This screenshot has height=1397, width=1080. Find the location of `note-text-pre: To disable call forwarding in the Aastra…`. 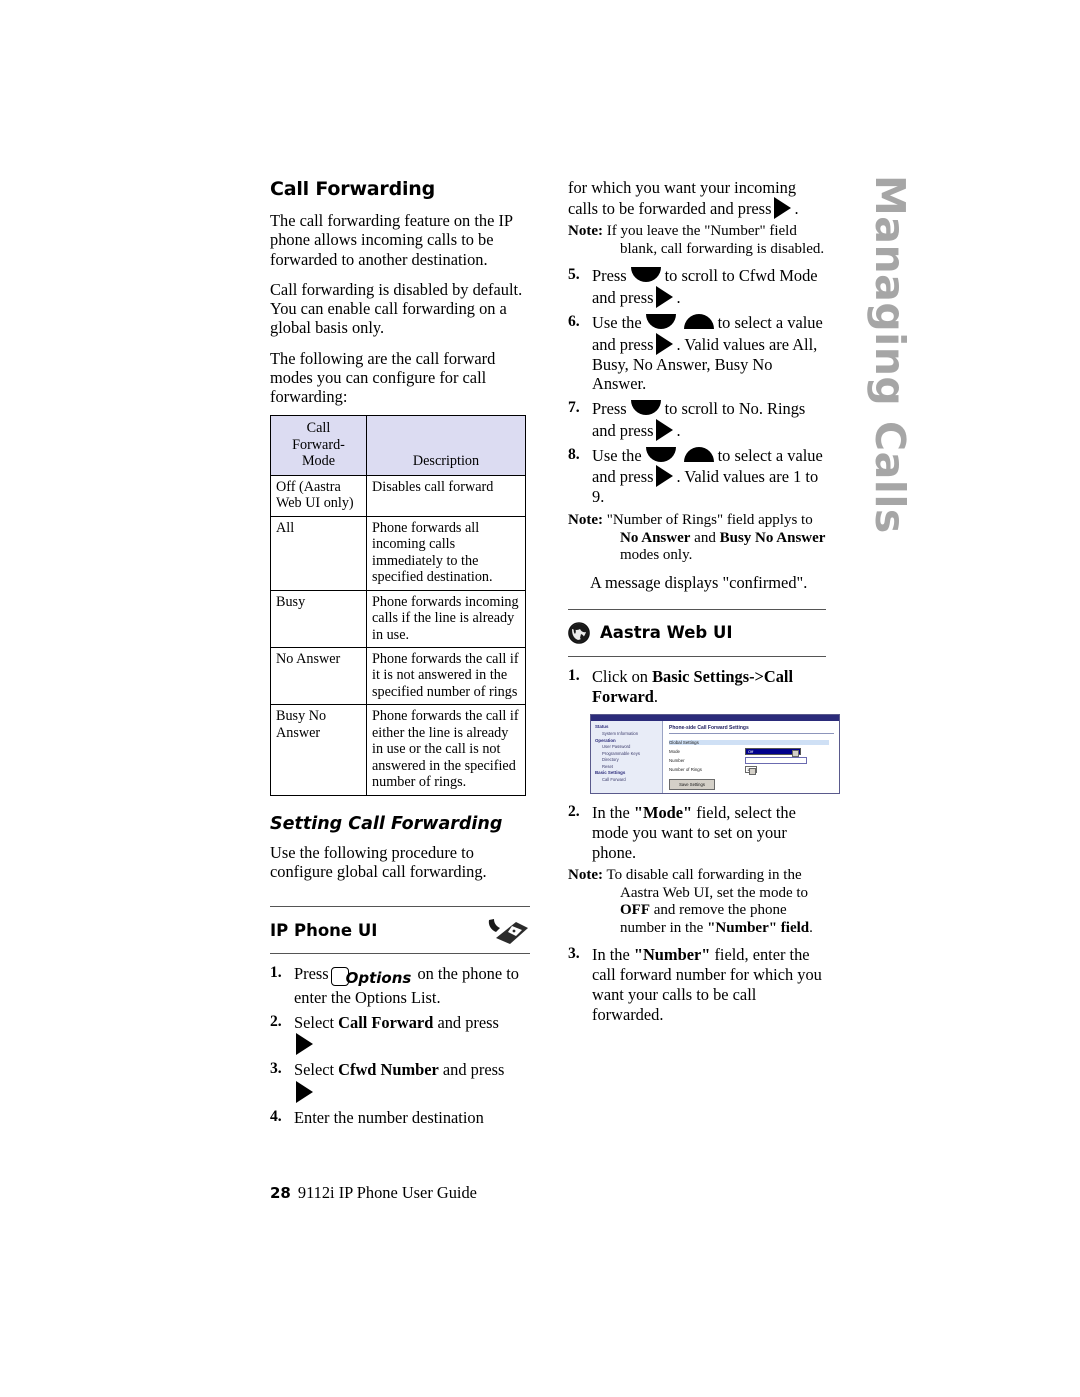

note-text-pre: To disable call forwarding in the Aastra… is located at coordinates (707, 884).